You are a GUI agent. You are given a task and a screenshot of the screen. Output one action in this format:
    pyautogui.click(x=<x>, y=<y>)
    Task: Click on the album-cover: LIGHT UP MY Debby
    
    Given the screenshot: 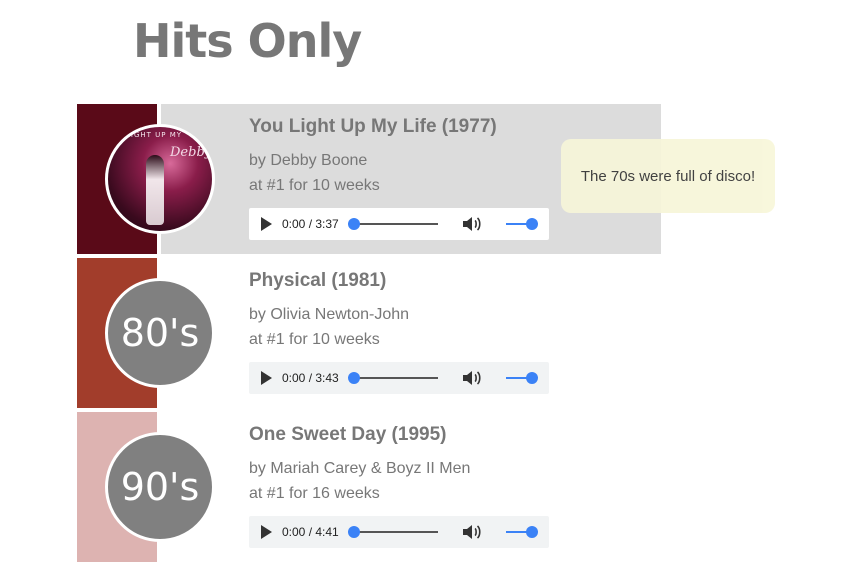 What is the action you would take?
    pyautogui.click(x=160, y=179)
    